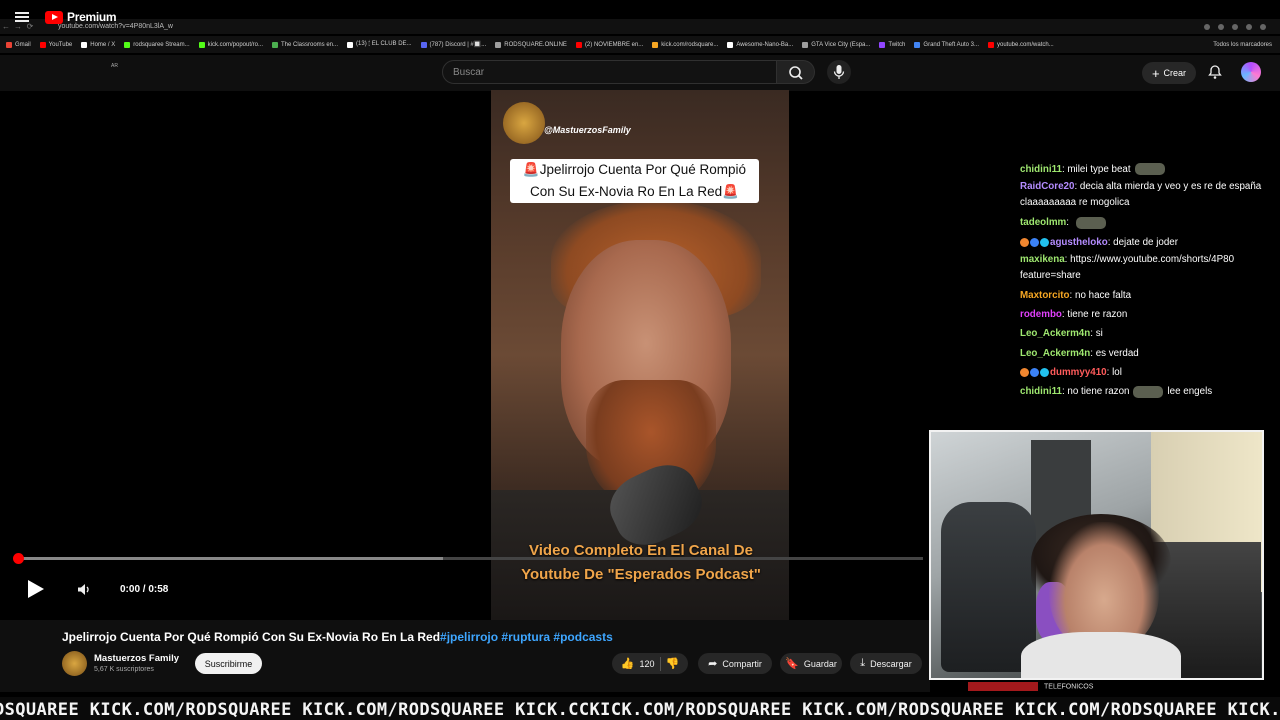 This screenshot has height=720, width=1280. Describe the element at coordinates (1147, 353) in the screenshot. I see `chat-message: Leo_Ackerm4n: es verdad` at that location.